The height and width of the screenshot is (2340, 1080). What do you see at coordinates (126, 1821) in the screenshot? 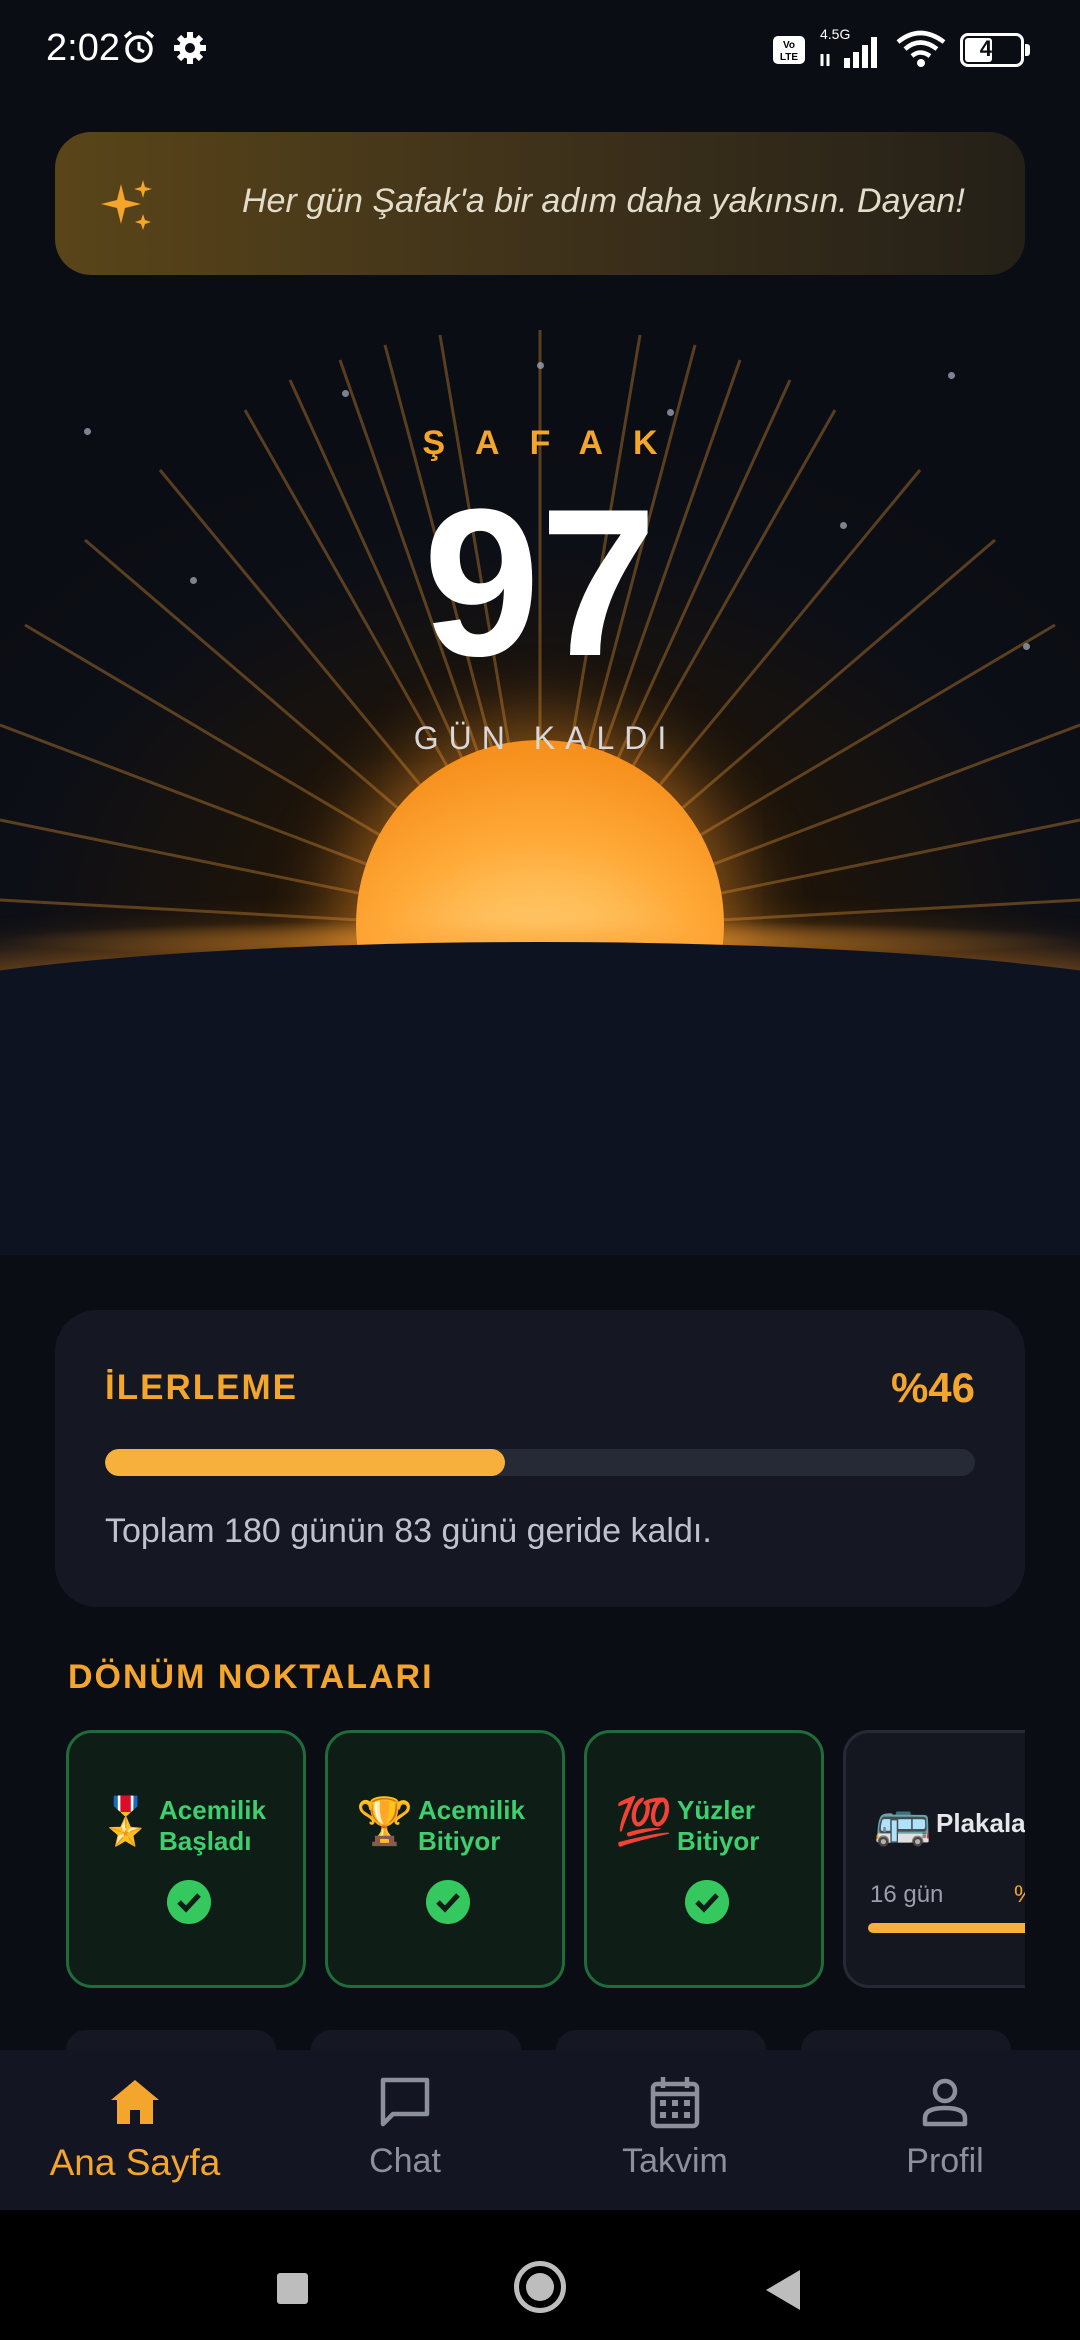
I see `medal-icon: 🎖️` at bounding box center [126, 1821].